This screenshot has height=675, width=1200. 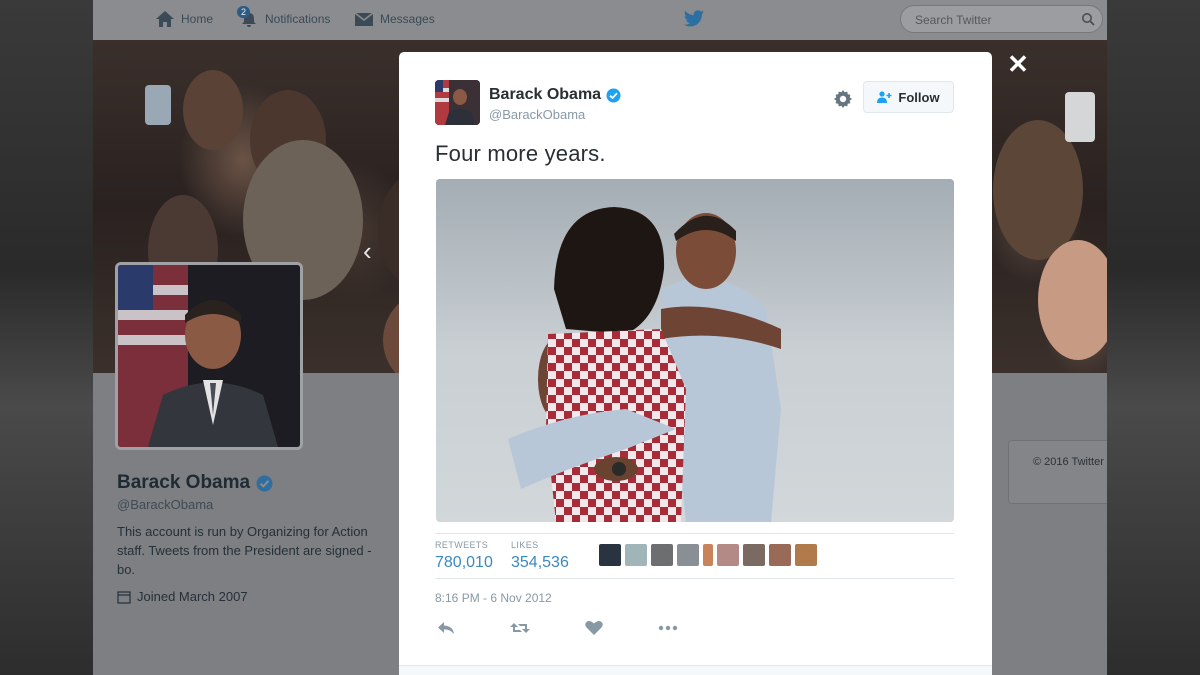 I want to click on twitter-bird-icon, so click(x=694, y=19).